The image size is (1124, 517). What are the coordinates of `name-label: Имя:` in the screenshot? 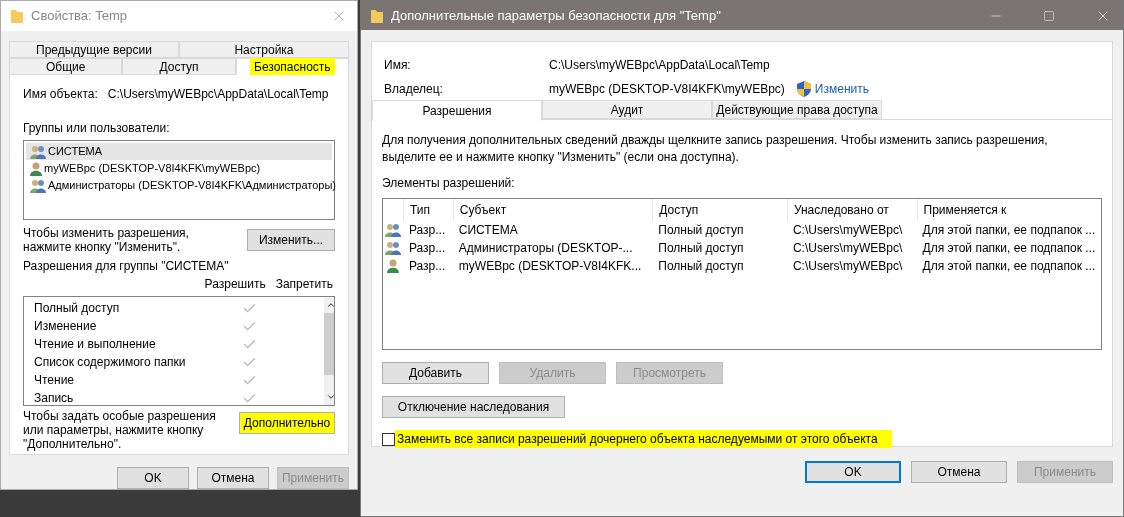 It's located at (398, 65).